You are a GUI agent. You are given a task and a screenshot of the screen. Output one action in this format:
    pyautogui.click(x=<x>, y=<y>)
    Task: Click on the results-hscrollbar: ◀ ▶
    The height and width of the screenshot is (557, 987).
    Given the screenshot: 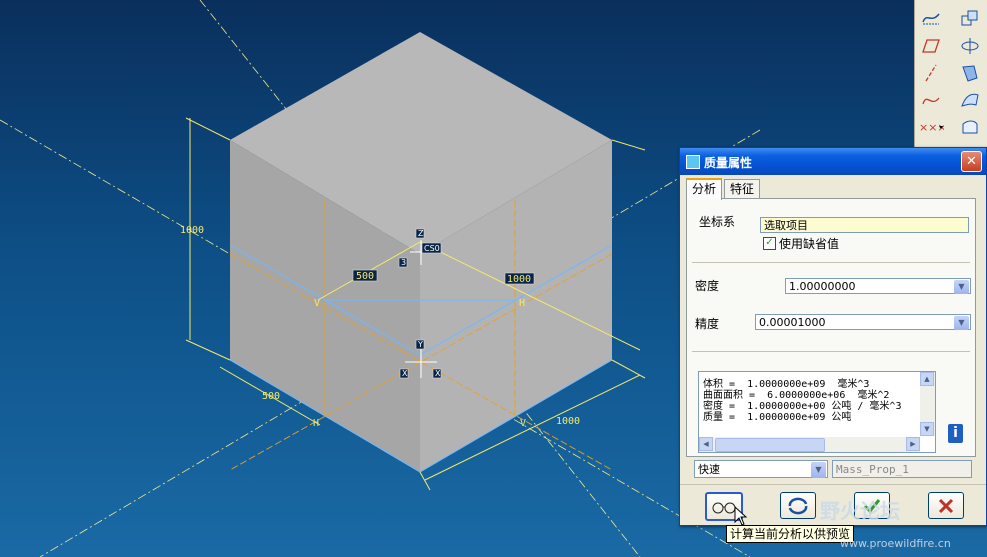 What is the action you would take?
    pyautogui.click(x=809, y=444)
    